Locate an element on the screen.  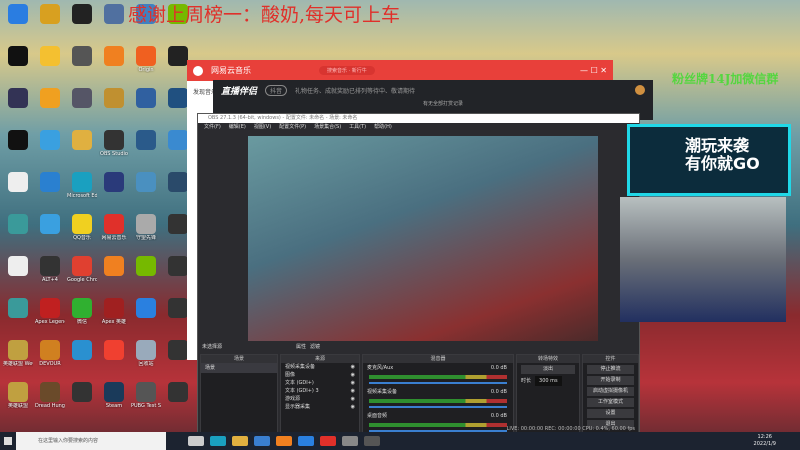
desktop-icon: 英雄联盟 is located at coordinates (18, 395).